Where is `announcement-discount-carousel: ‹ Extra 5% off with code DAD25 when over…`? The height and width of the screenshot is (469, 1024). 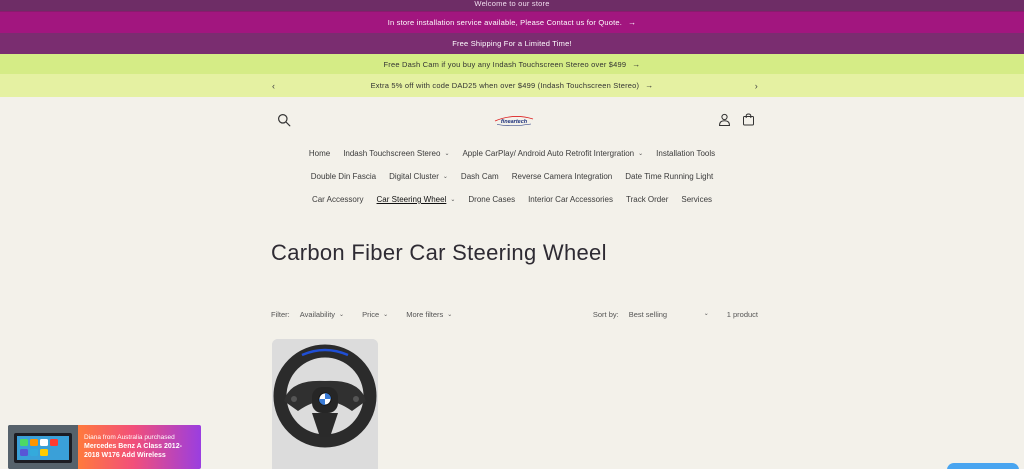
announcement-discount-carousel: ‹ Extra 5% off with code DAD25 when over… is located at coordinates (512, 85).